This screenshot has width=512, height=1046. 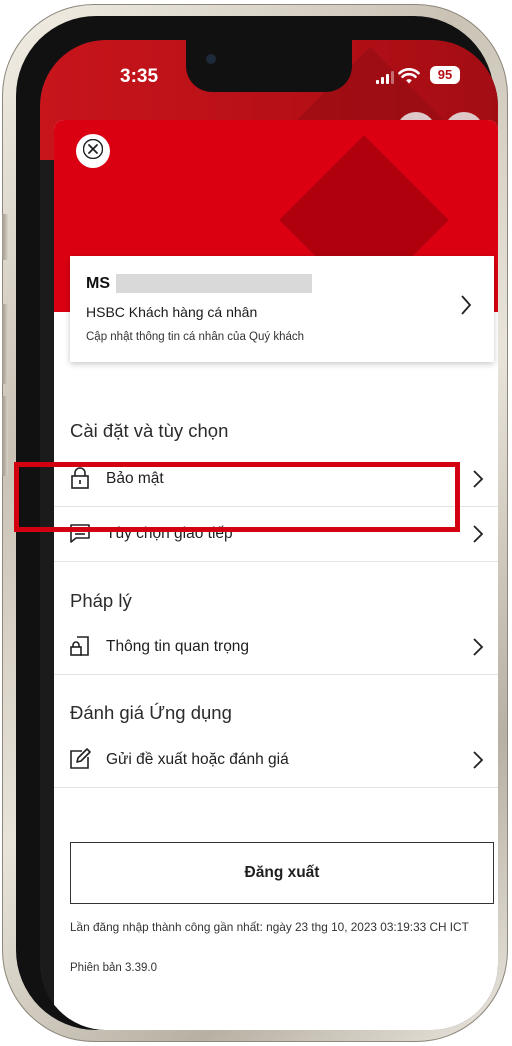 What do you see at coordinates (197, 759) in the screenshot?
I see `menu-item-label: Gửi đề xuất hoặc đánh giá` at bounding box center [197, 759].